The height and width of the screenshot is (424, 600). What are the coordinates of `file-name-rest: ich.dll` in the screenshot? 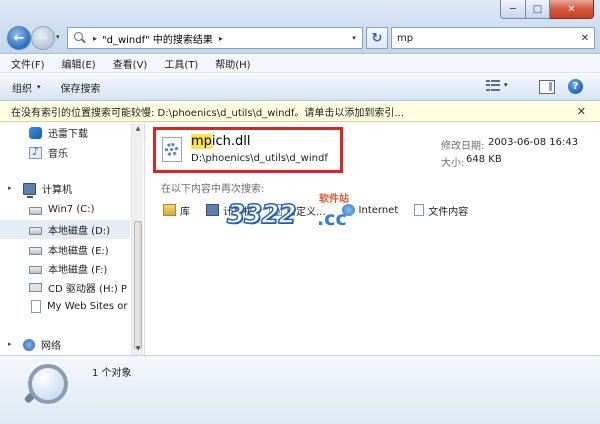 It's located at (231, 141).